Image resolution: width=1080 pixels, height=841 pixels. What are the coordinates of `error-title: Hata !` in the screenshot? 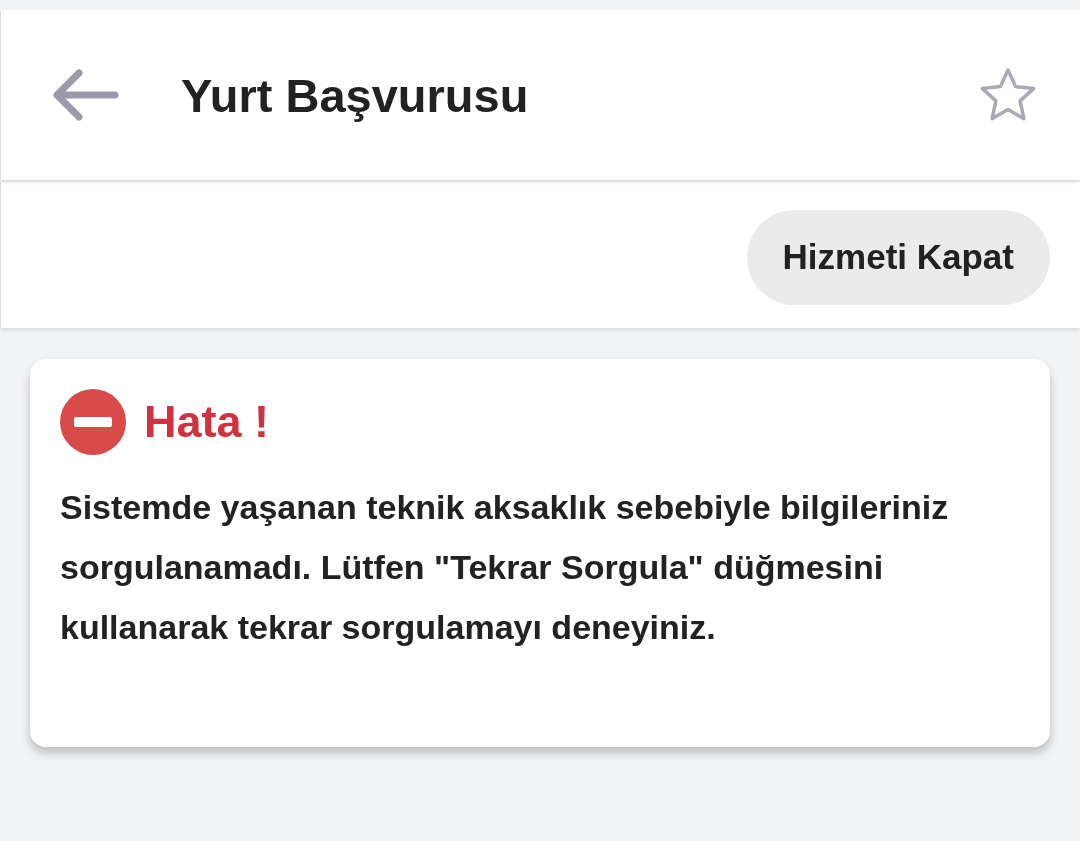 It's located at (207, 422).